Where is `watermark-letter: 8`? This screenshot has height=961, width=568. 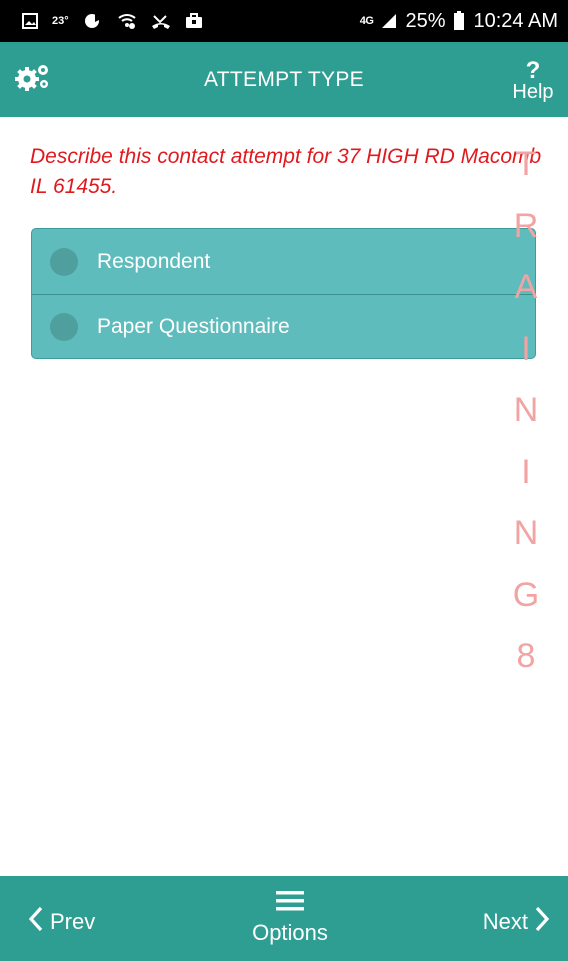 watermark-letter: 8 is located at coordinates (526, 656).